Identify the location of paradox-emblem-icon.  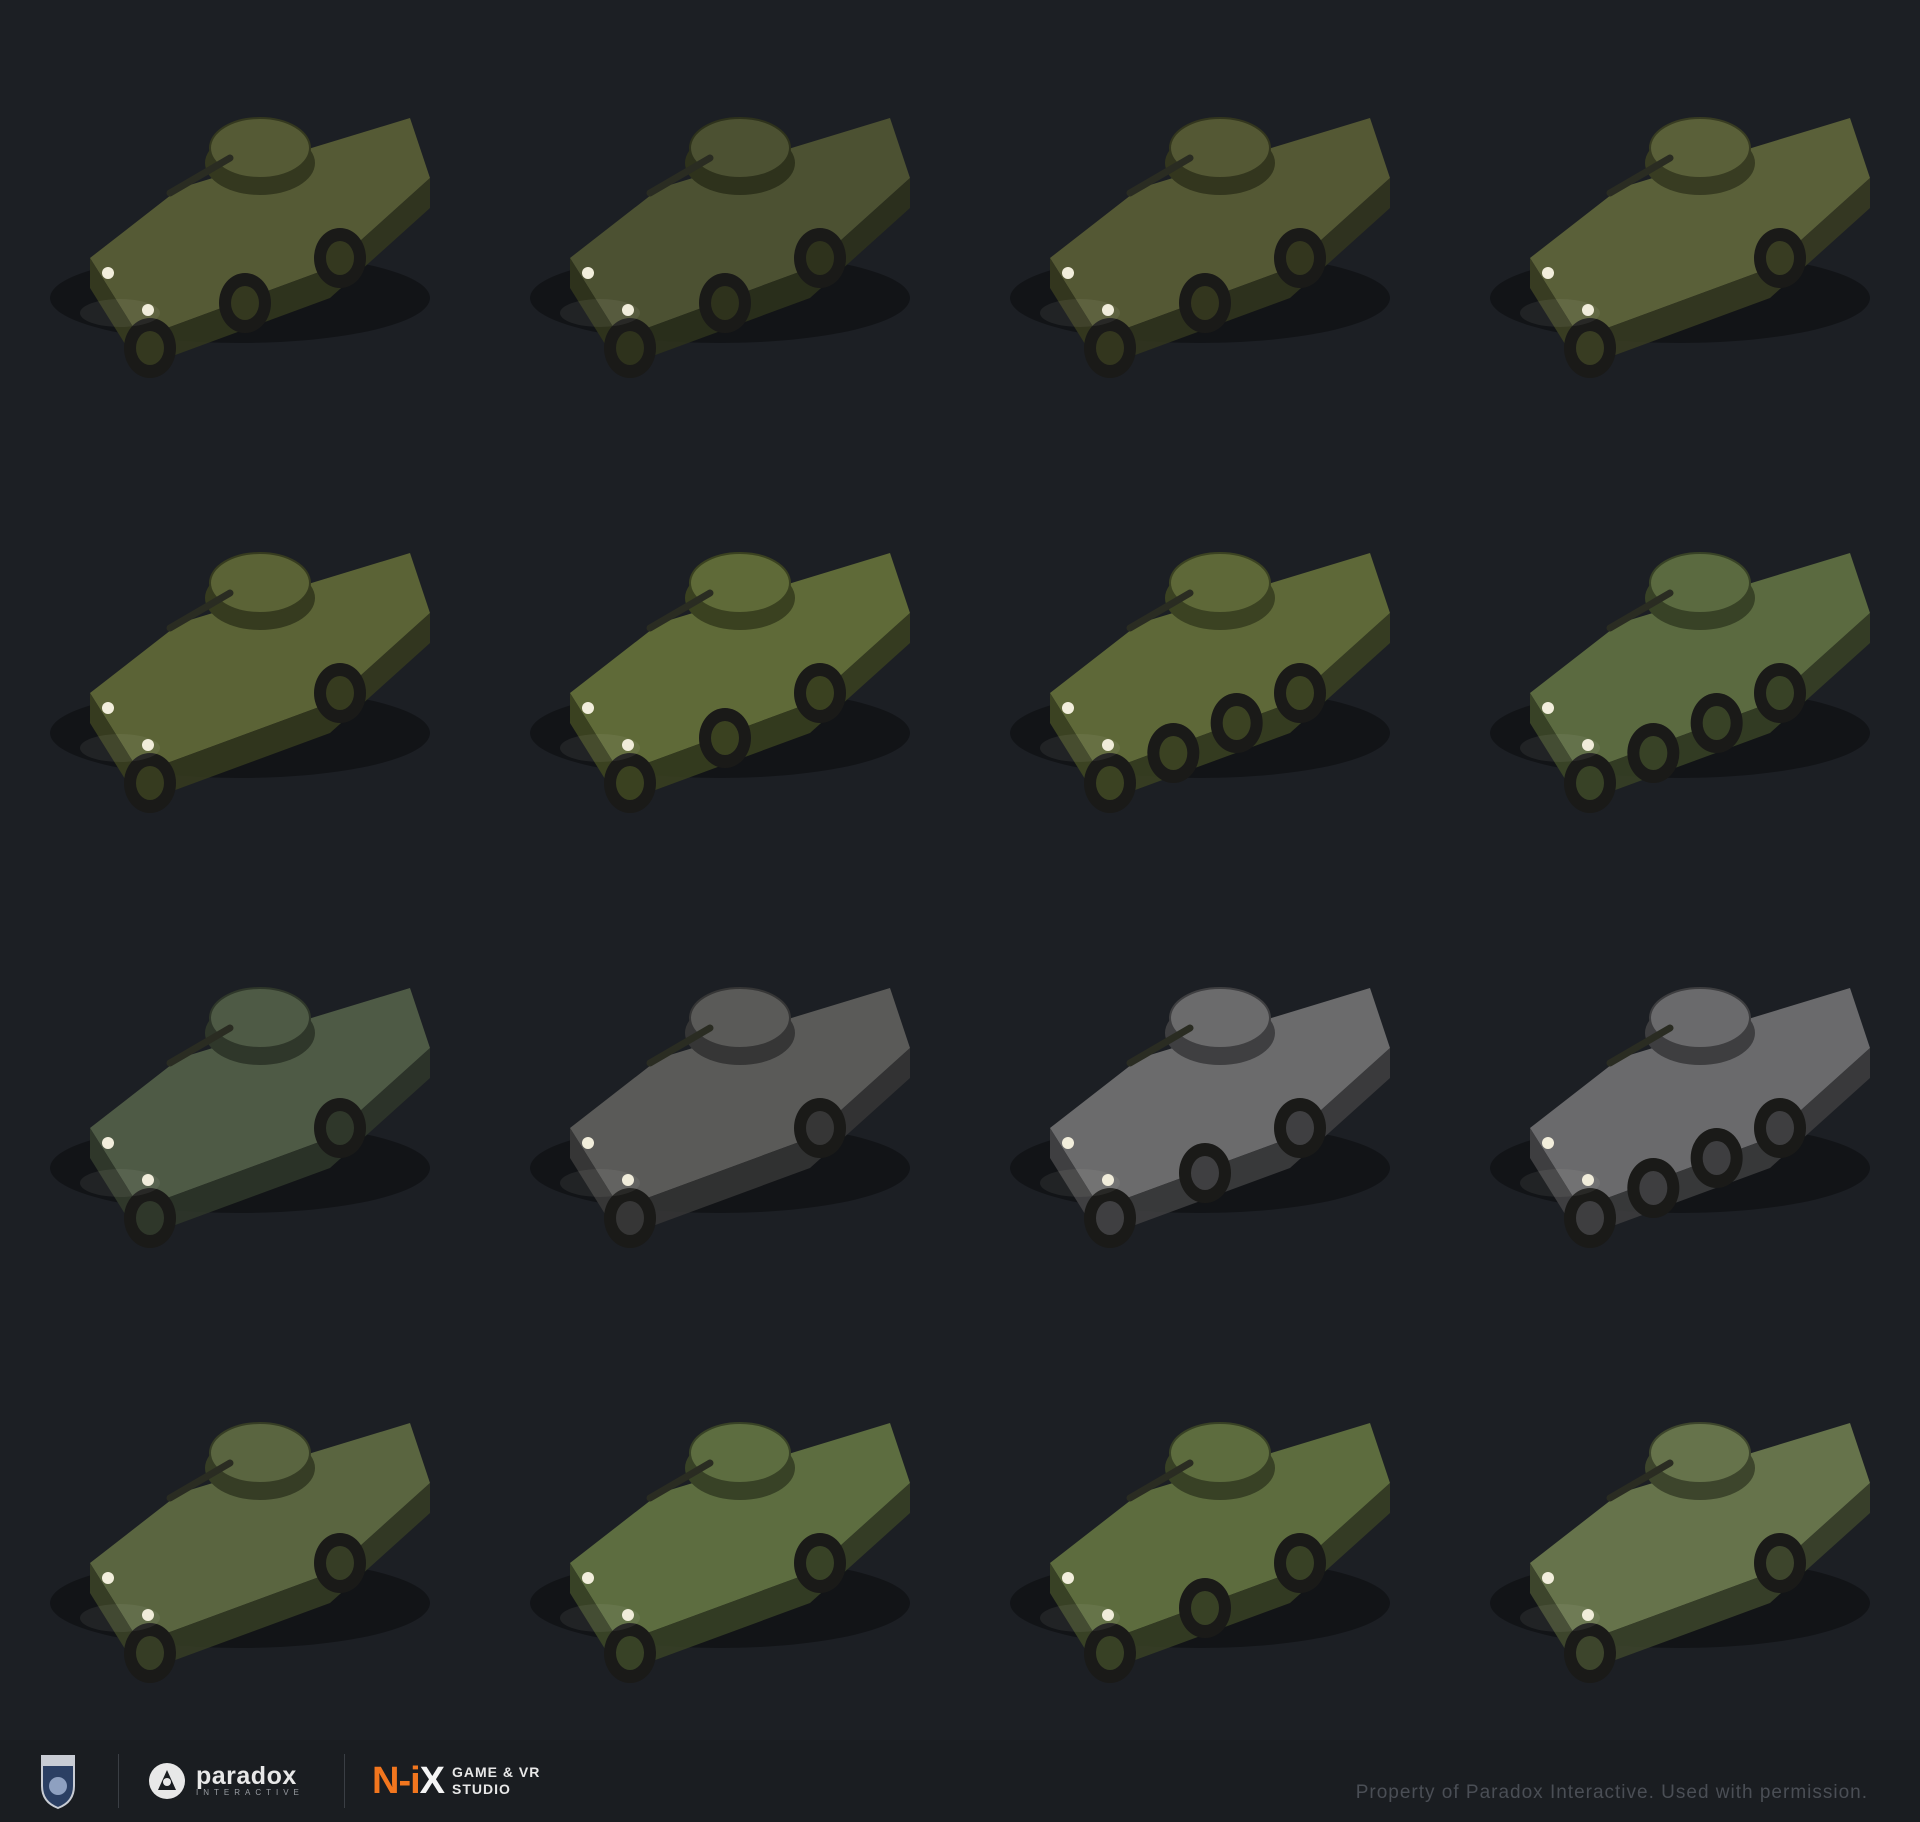
(167, 1781).